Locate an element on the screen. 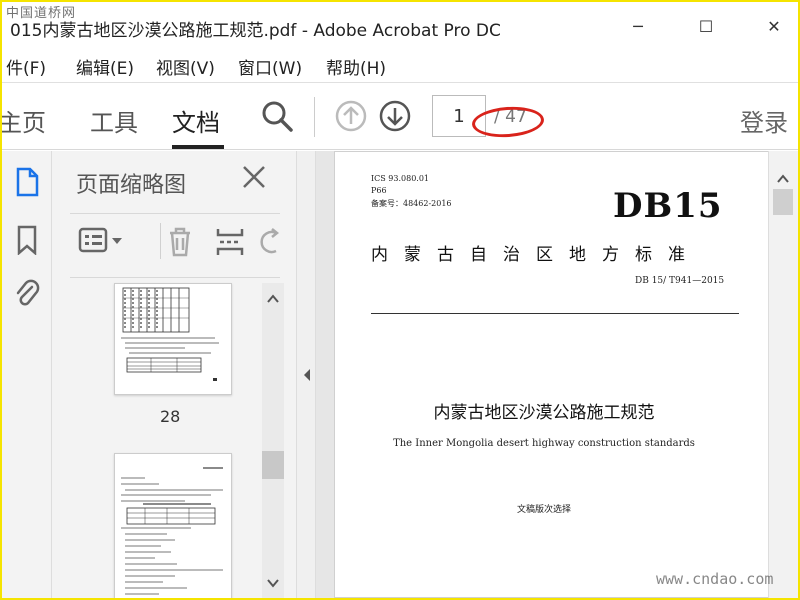 The height and width of the screenshot is (600, 800). bookmark-icon is located at coordinates (27, 240).